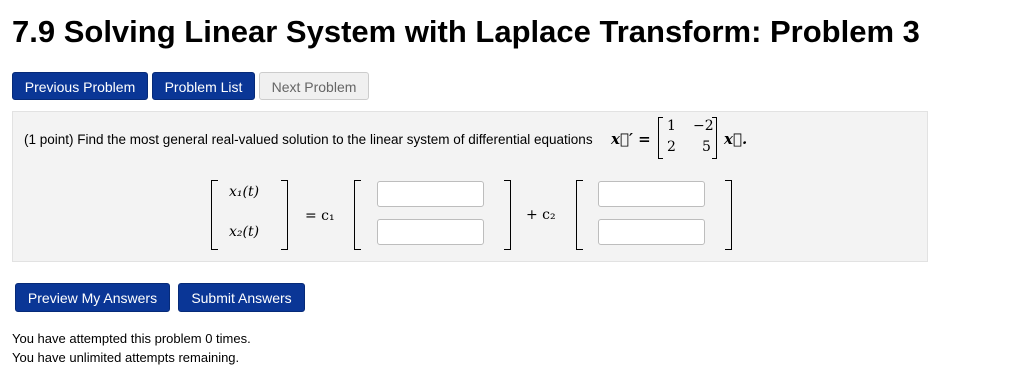 This screenshot has width=1024, height=379. I want to click on next-problem-button: Next Problem, so click(314, 86).